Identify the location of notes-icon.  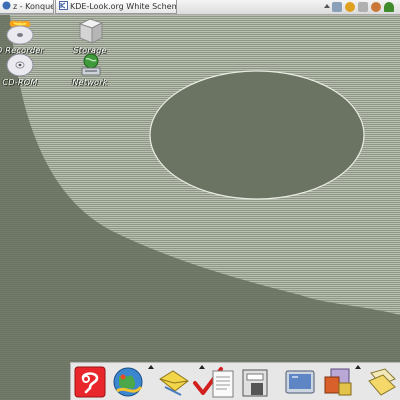
(223, 384).